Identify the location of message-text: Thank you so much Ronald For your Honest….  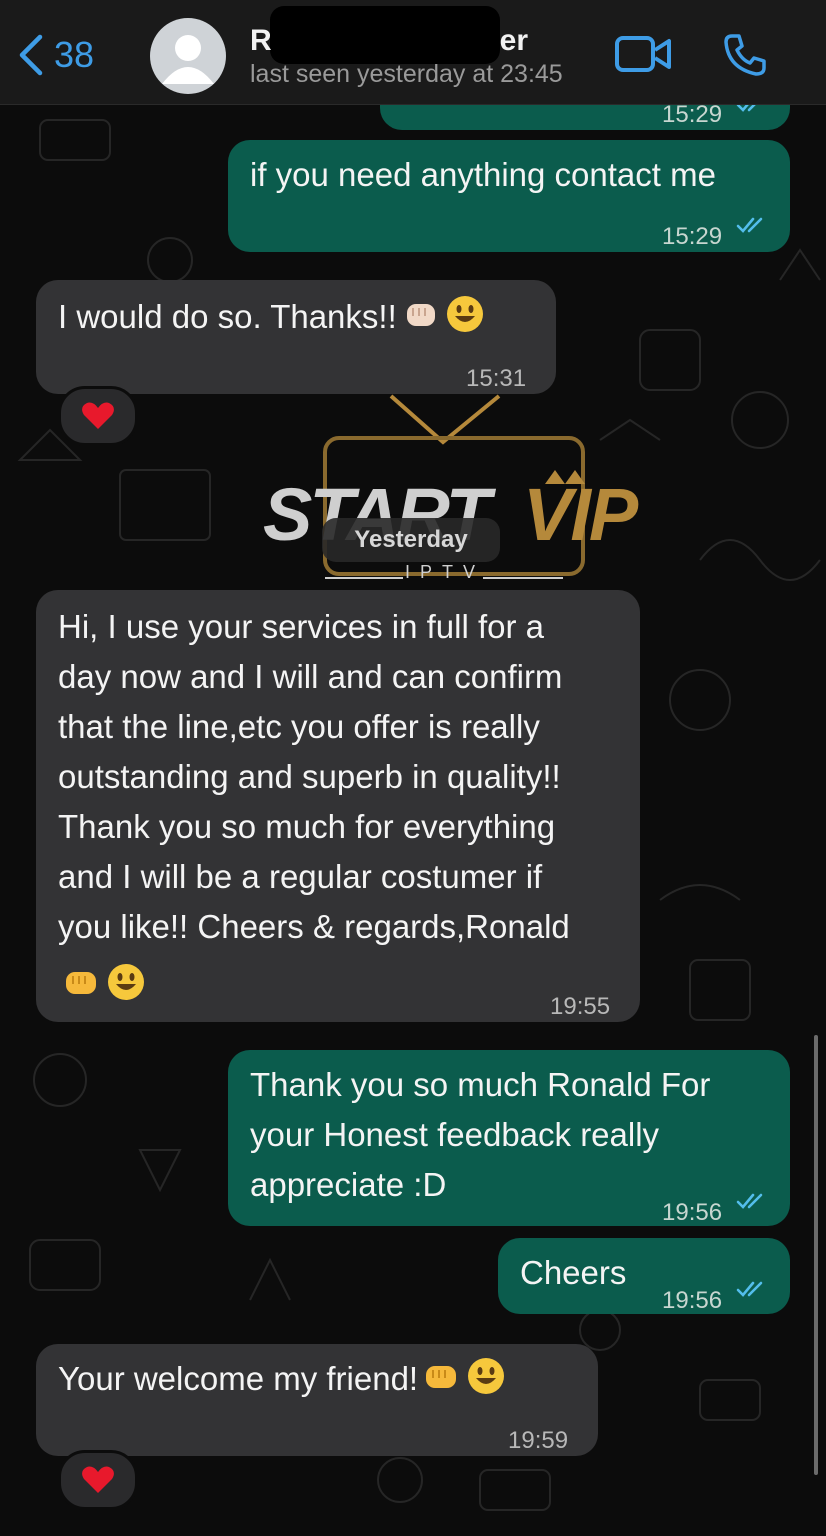
(480, 1134).